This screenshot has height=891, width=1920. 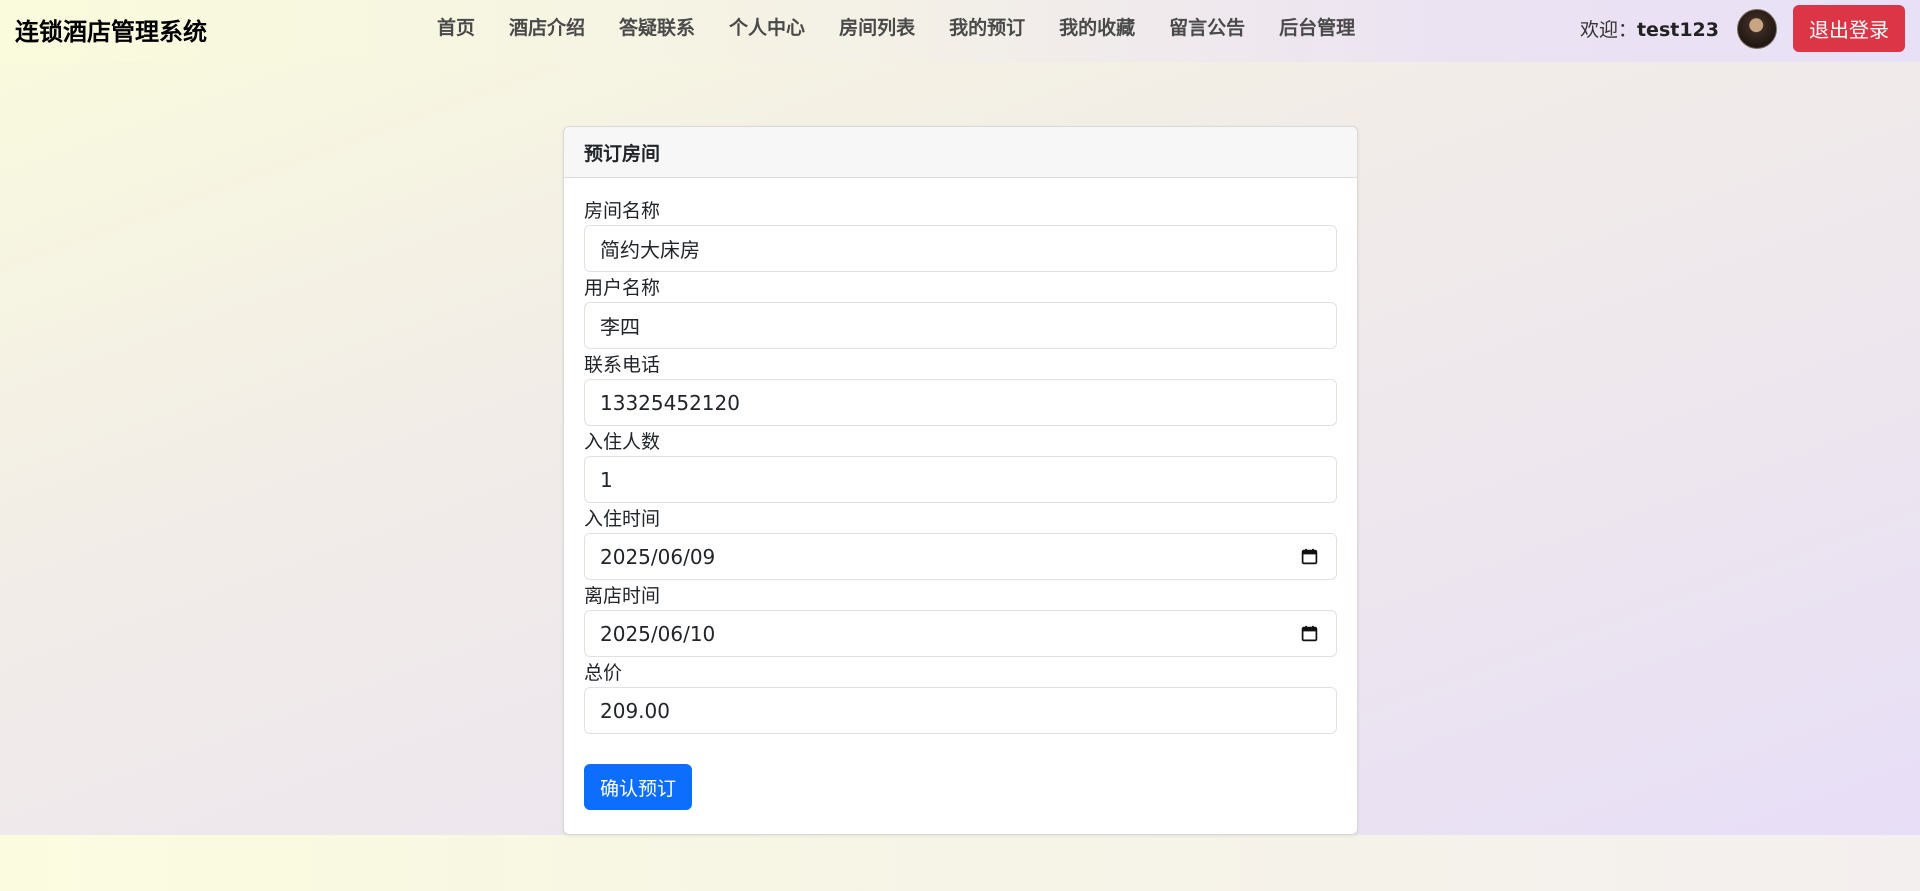 What do you see at coordinates (658, 556) in the screenshot?
I see `field-value: 2025/06/09` at bounding box center [658, 556].